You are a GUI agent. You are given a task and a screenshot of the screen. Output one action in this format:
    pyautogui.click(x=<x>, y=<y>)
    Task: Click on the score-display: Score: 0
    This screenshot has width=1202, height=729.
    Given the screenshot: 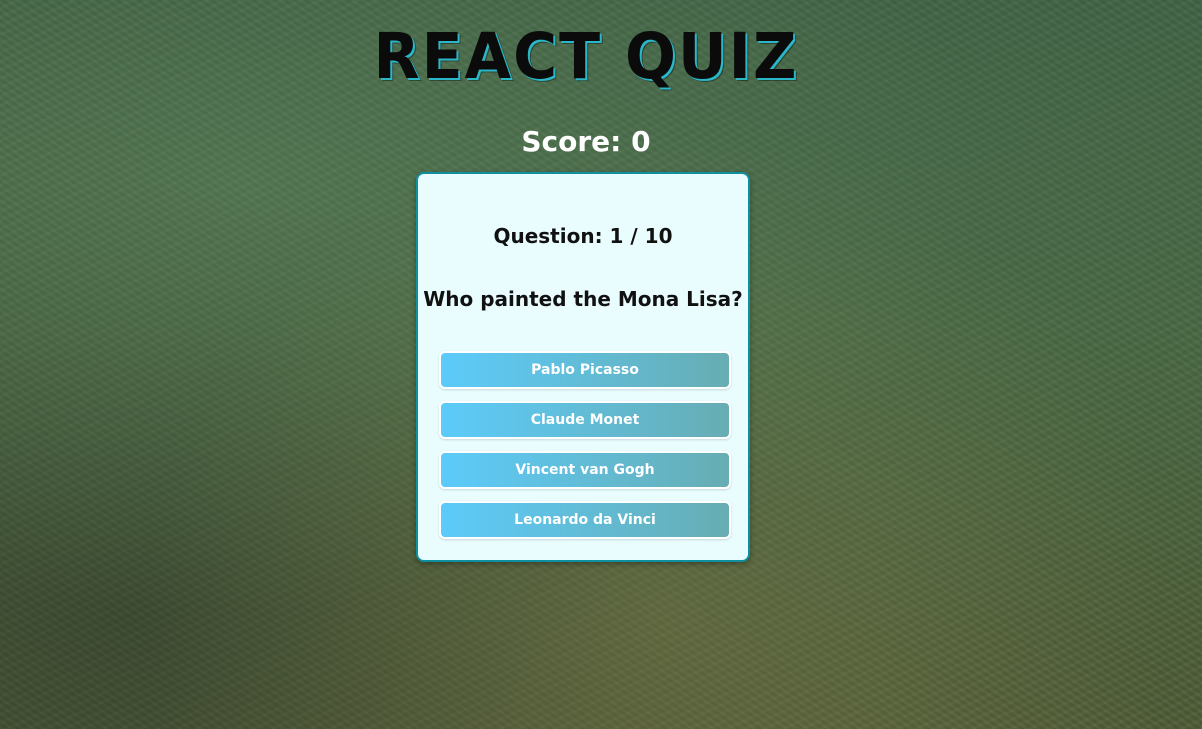 What is the action you would take?
    pyautogui.click(x=586, y=141)
    